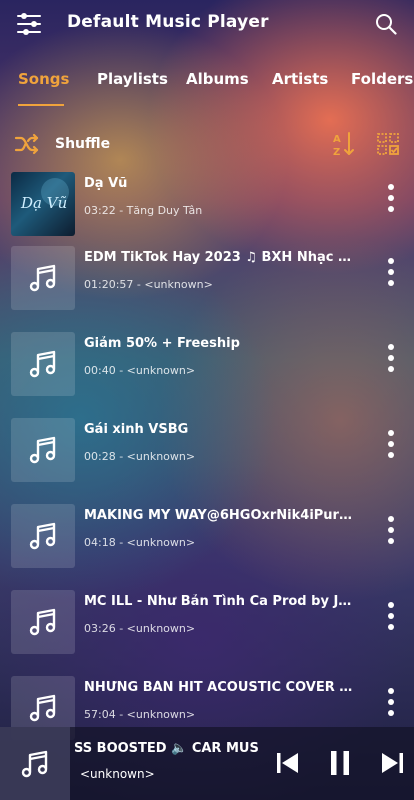  Describe the element at coordinates (207, 461) in the screenshot. I see `song-row: Gái xinh VSBG 00:28 - <unknown>` at that location.